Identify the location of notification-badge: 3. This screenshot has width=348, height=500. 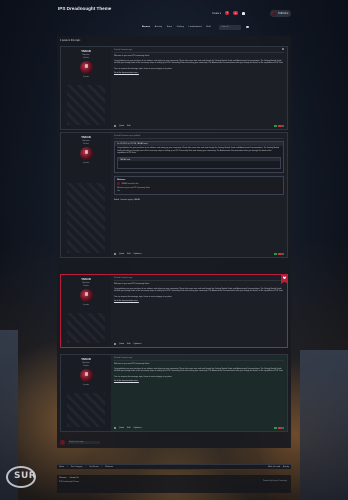
(227, 13).